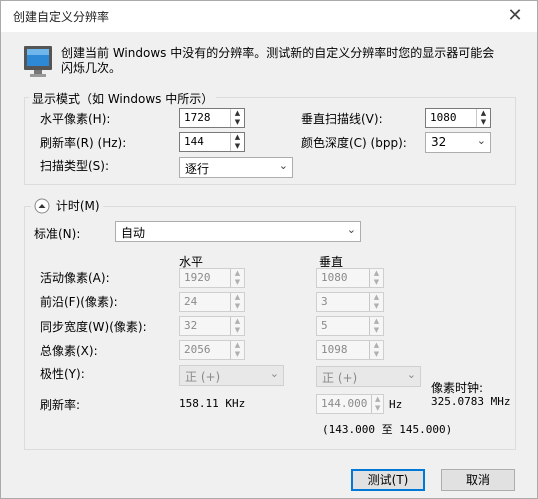 The height and width of the screenshot is (499, 538). What do you see at coordinates (231, 375) in the screenshot?
I see `polarity-h-select: 正 (+) ⌄` at bounding box center [231, 375].